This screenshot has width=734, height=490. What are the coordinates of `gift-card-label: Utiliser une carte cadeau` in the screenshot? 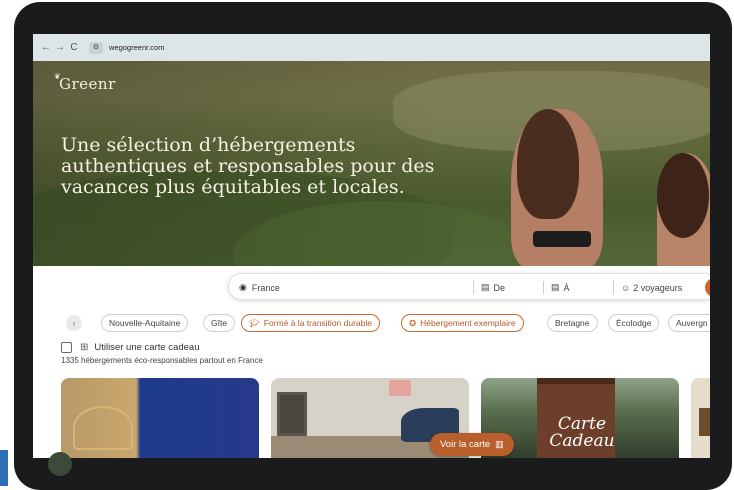 It's located at (147, 347).